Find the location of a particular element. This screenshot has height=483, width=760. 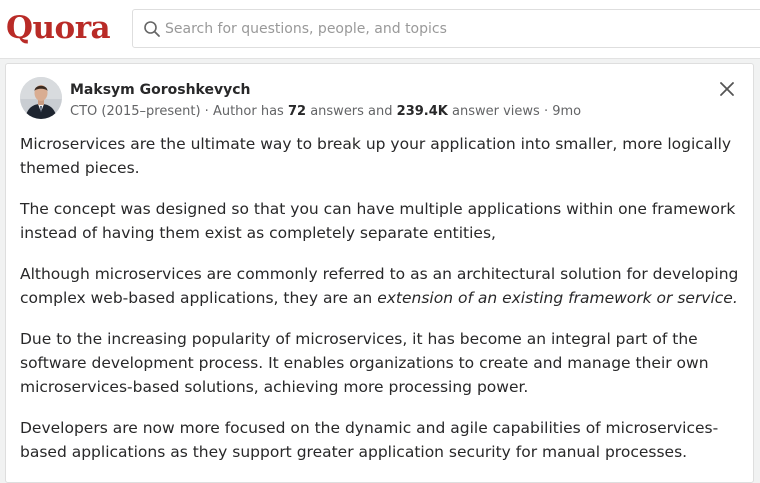

views-count: 239.4K is located at coordinates (422, 111).